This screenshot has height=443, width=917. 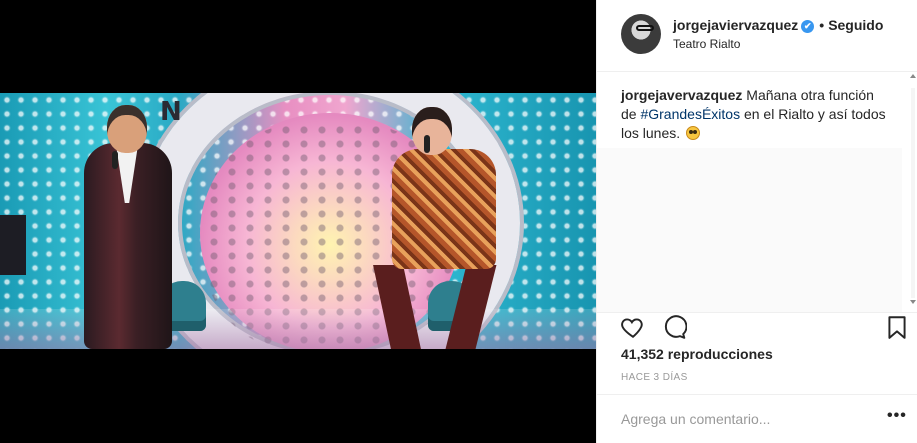 What do you see at coordinates (127, 129) in the screenshot?
I see `presenter-head` at bounding box center [127, 129].